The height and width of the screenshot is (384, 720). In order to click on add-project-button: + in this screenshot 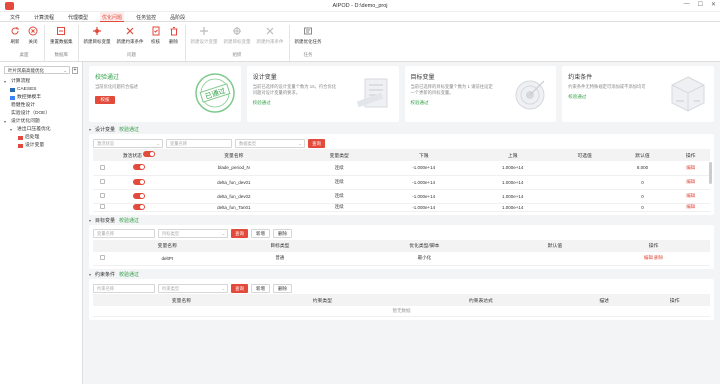, I will do `click(75, 70)`.